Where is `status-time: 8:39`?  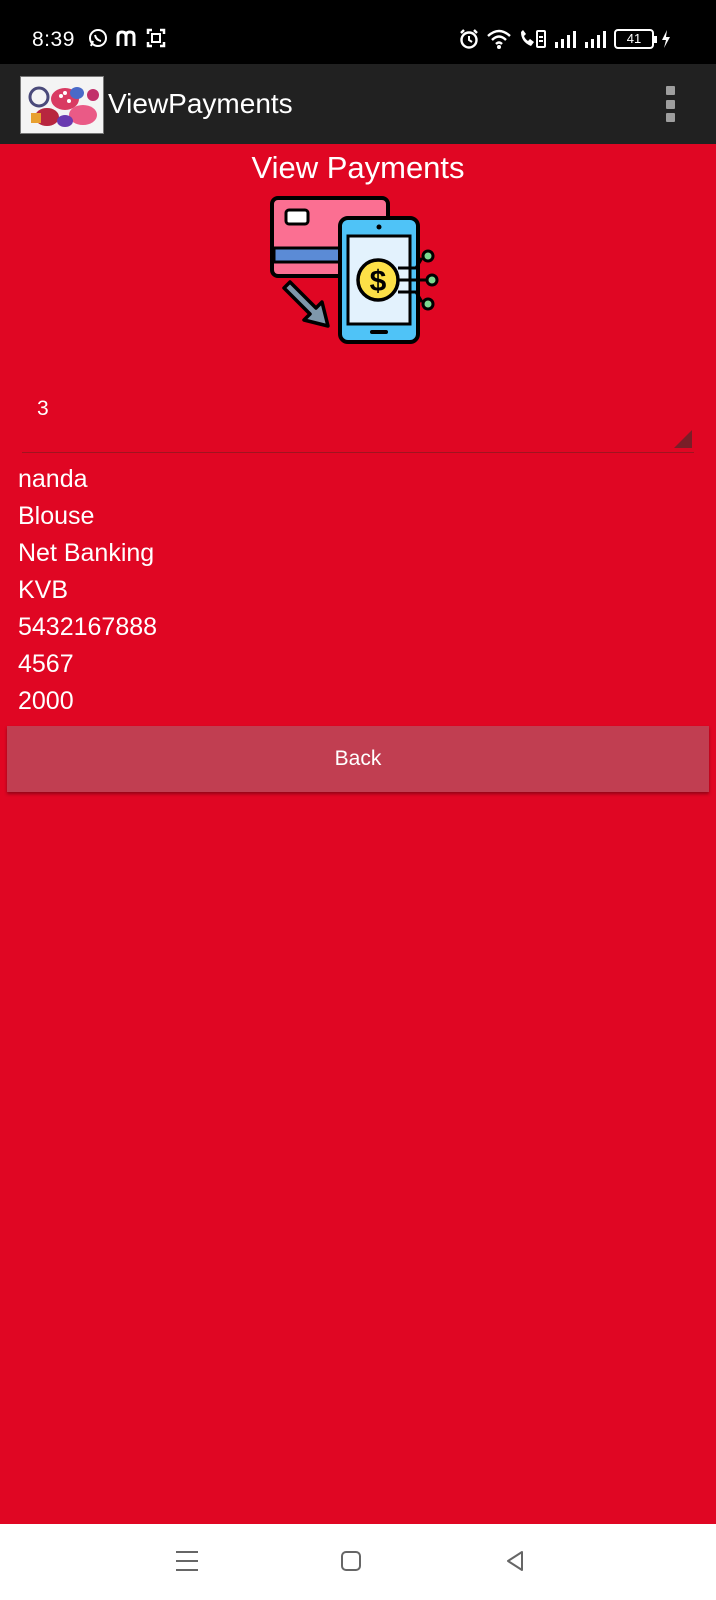 status-time: 8:39 is located at coordinates (53, 39).